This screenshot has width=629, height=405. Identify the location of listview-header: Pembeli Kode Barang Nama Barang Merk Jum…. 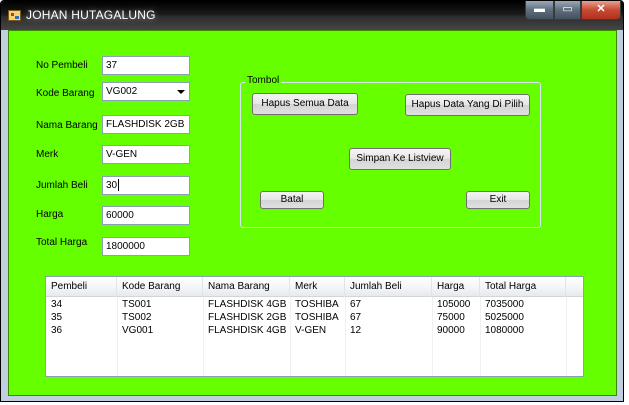
(314, 287).